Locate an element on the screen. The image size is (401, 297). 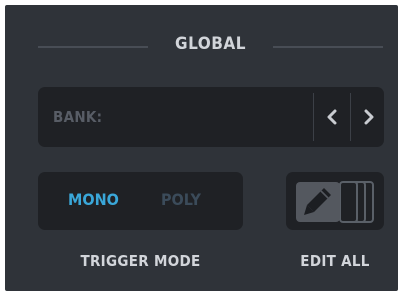
section-divider-right is located at coordinates (328, 47).